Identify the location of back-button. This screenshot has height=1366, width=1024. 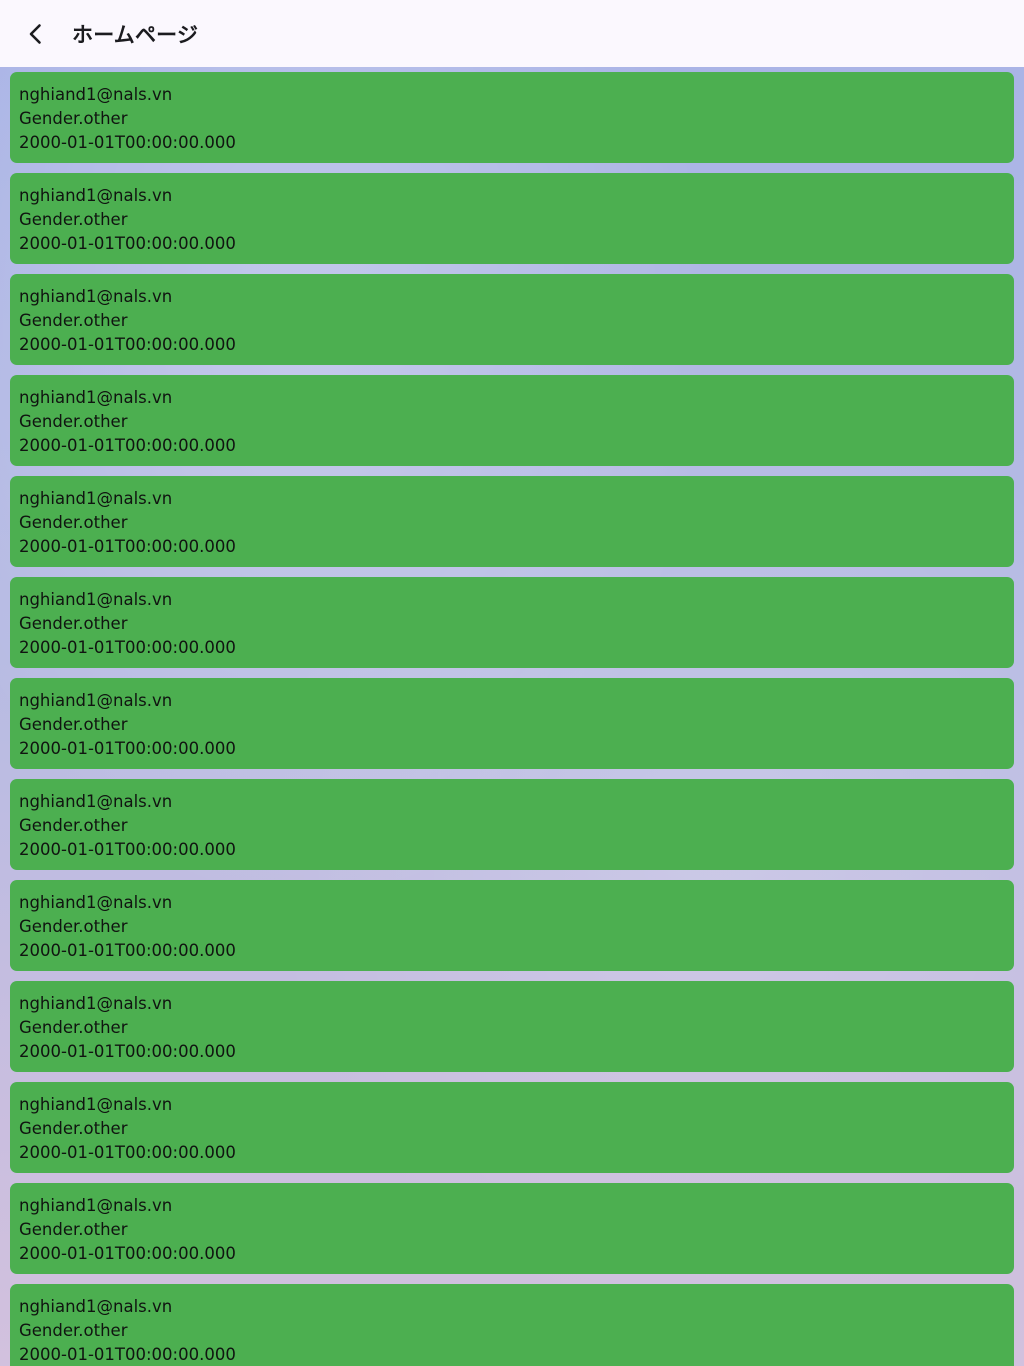
(36, 34).